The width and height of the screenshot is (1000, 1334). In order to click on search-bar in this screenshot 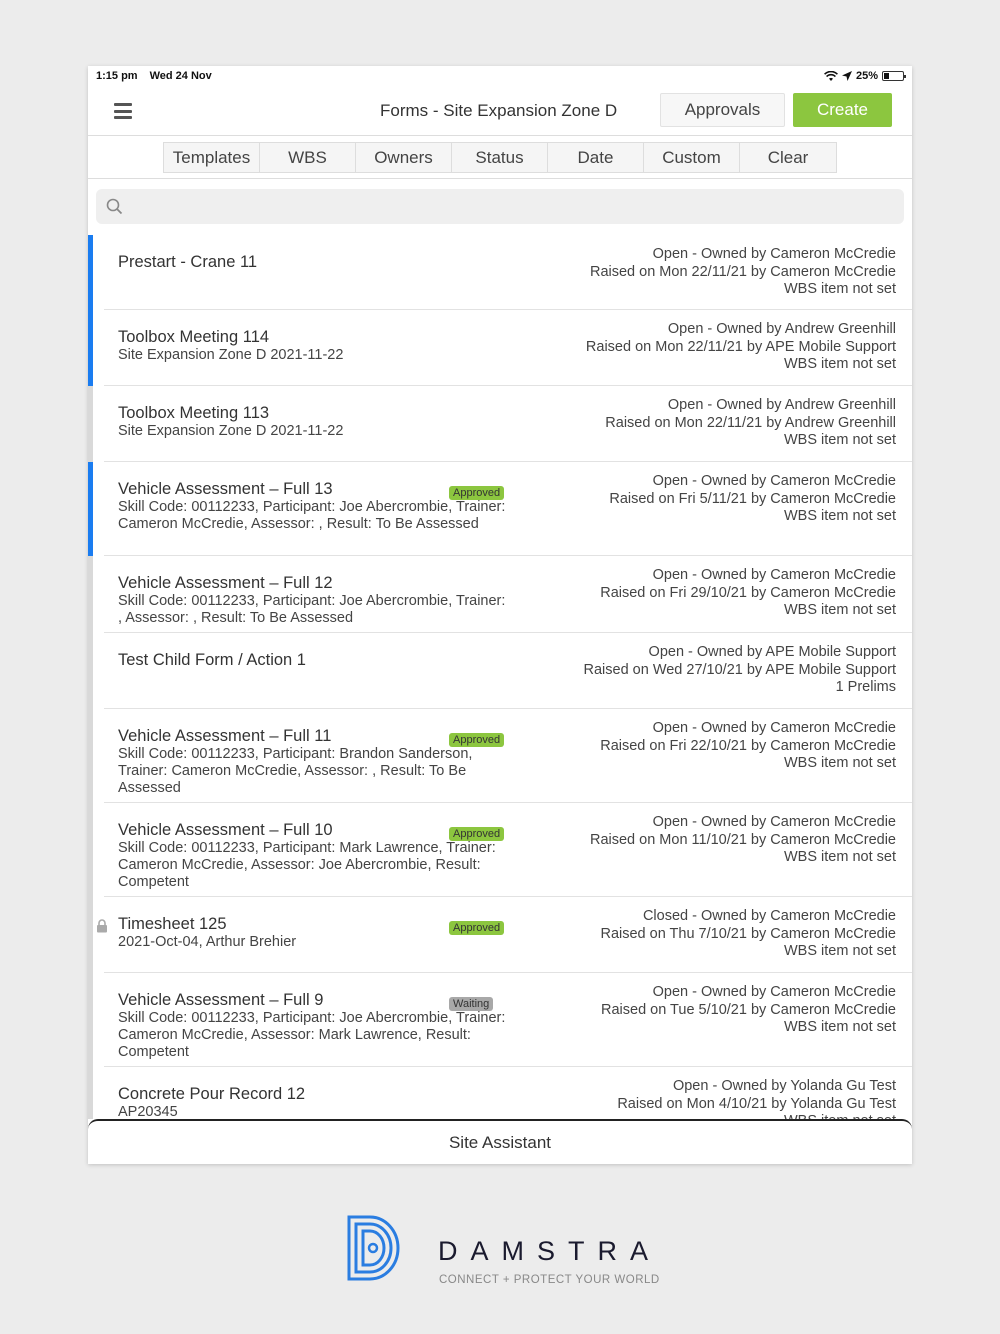, I will do `click(500, 206)`.